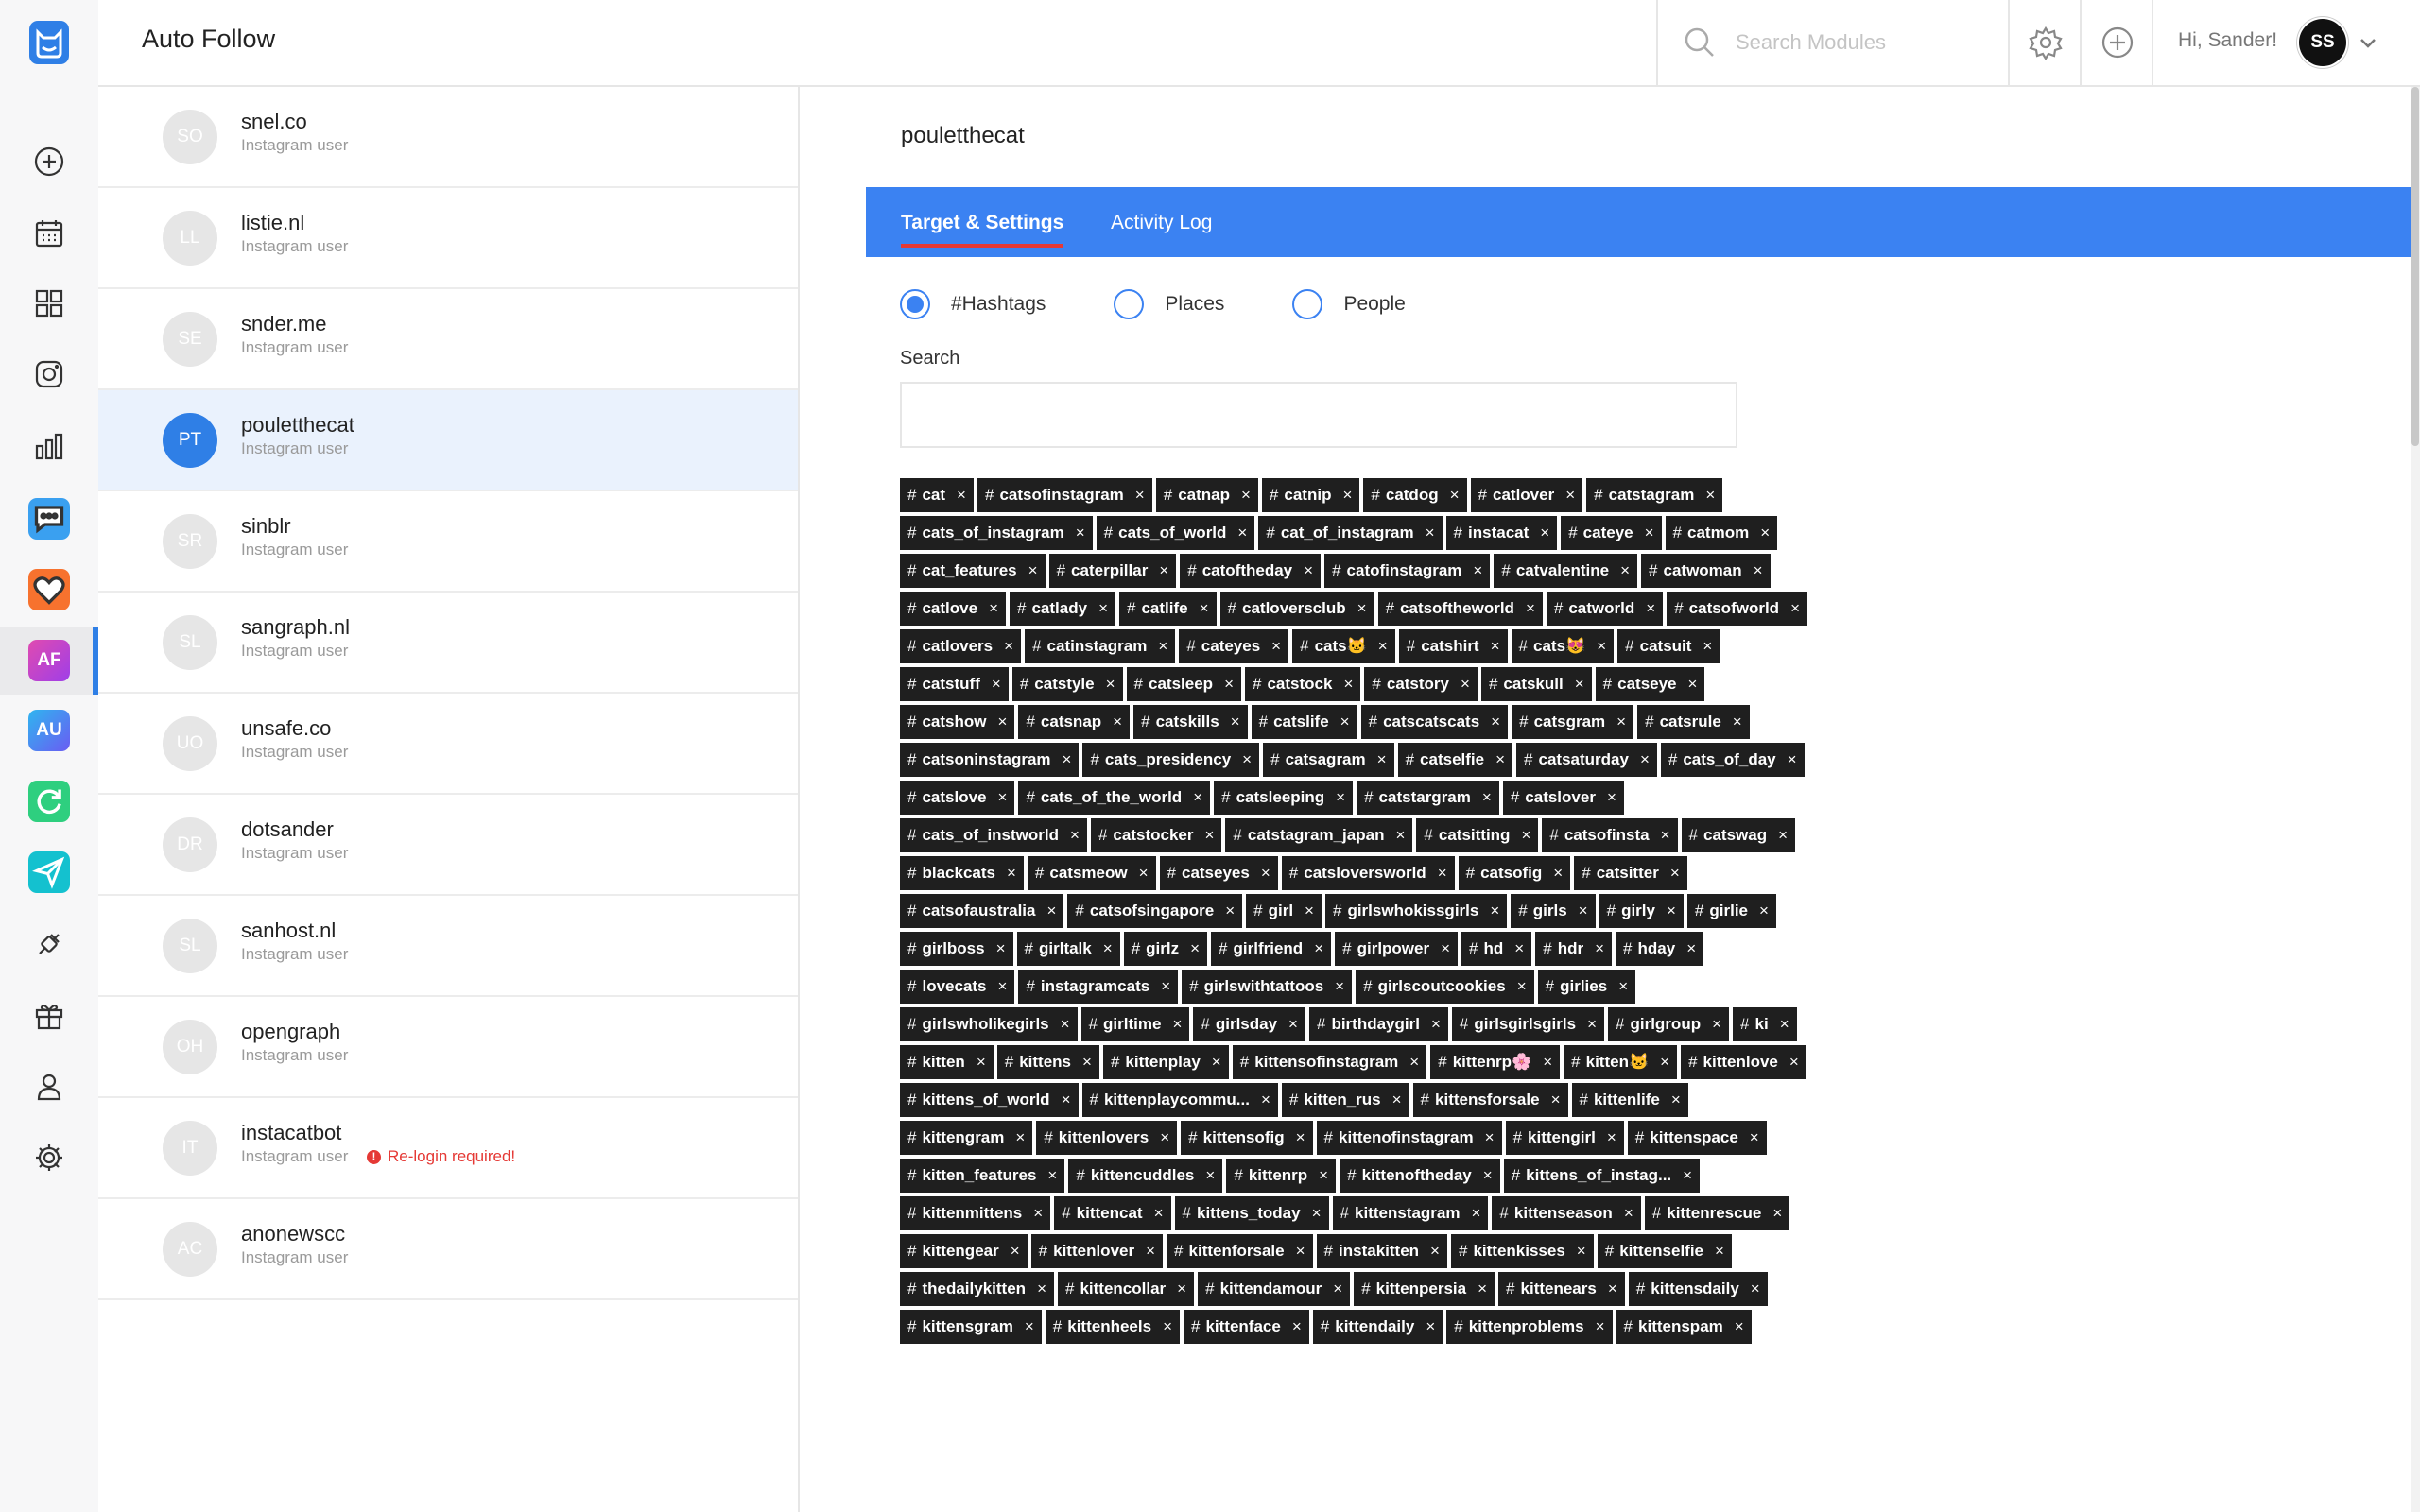 Image resolution: width=2420 pixels, height=1512 pixels. I want to click on app-logo-icon, so click(49, 42).